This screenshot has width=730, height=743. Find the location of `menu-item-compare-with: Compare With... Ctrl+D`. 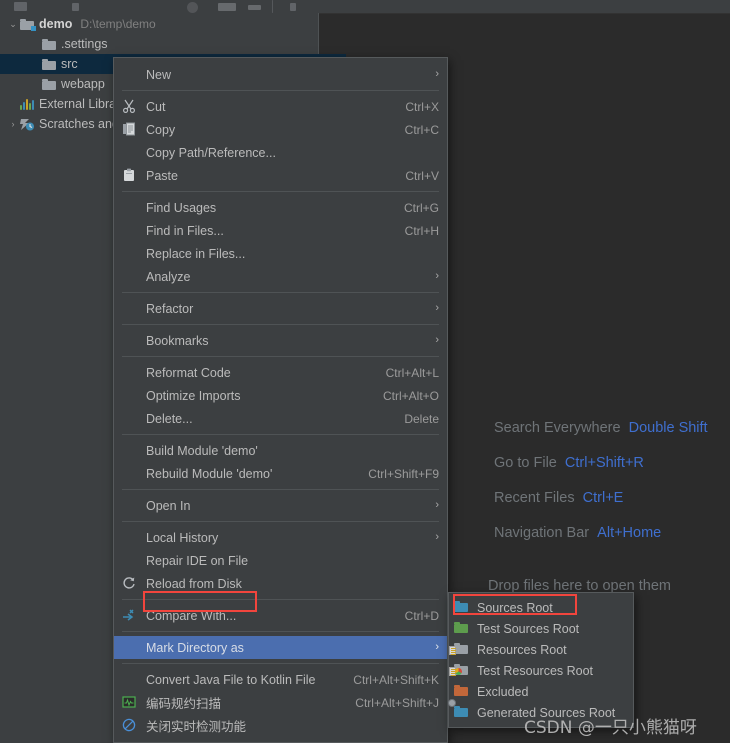

menu-item-compare-with: Compare With... Ctrl+D is located at coordinates (280, 615).